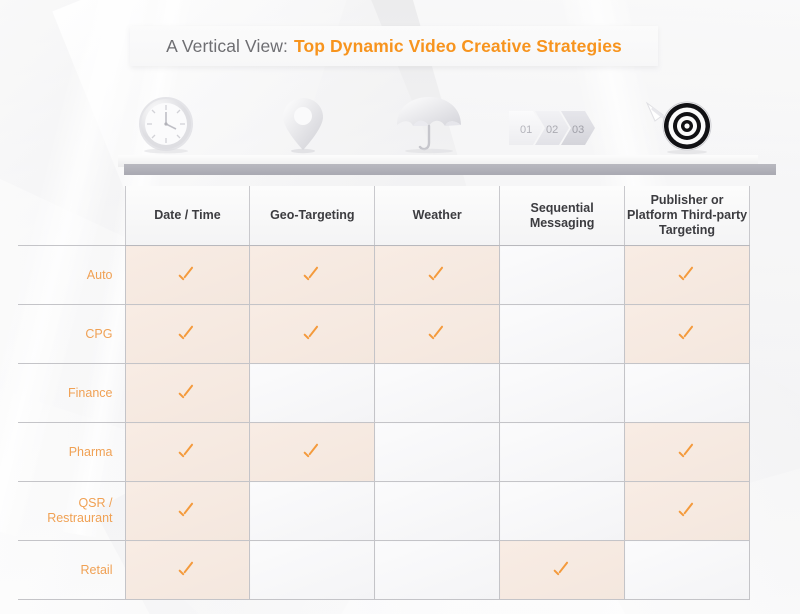 The width and height of the screenshot is (800, 614). I want to click on svg-text: 01, so click(526, 130).